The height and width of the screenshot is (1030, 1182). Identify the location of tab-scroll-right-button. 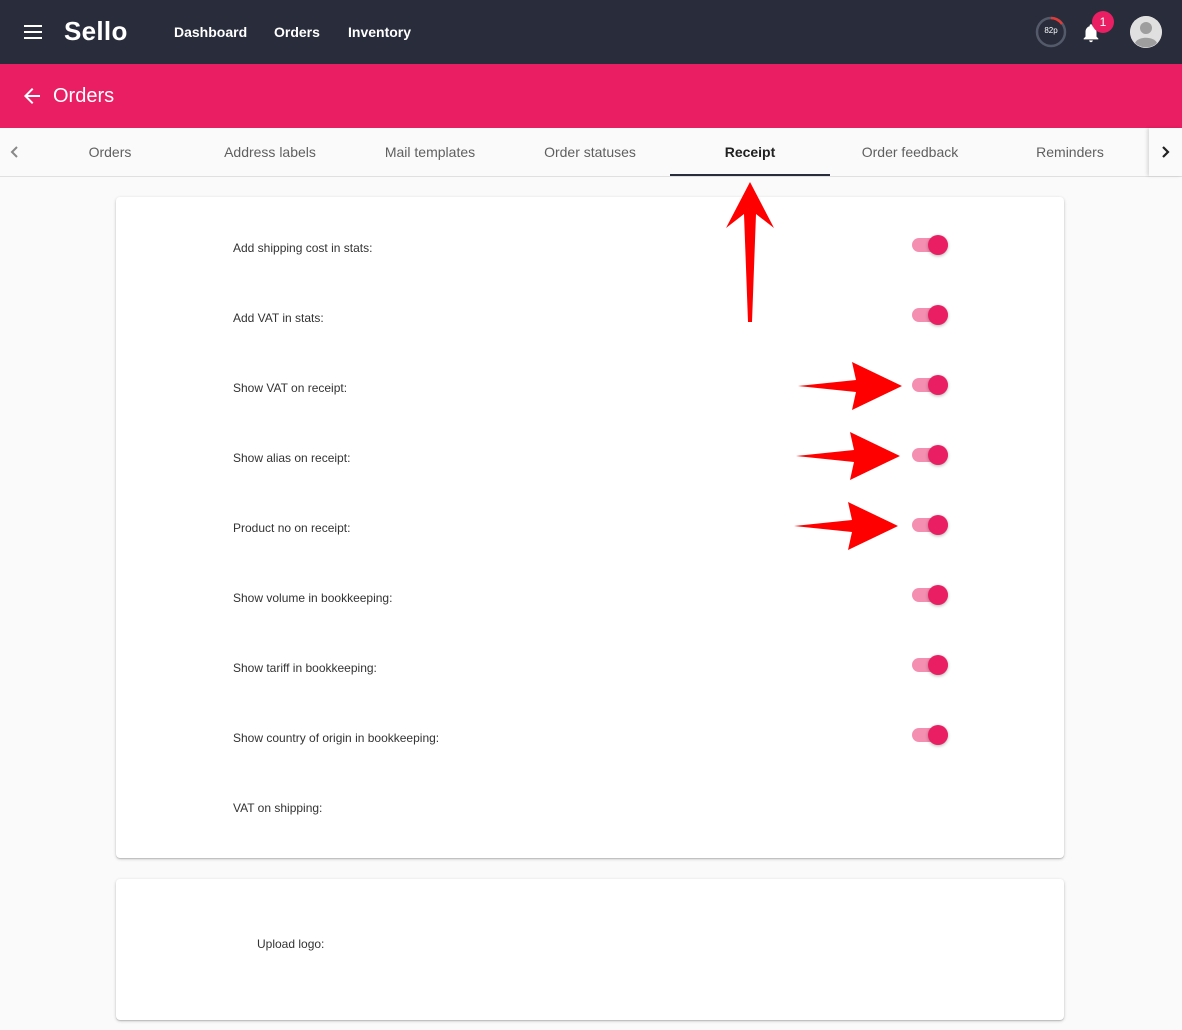
(1165, 152).